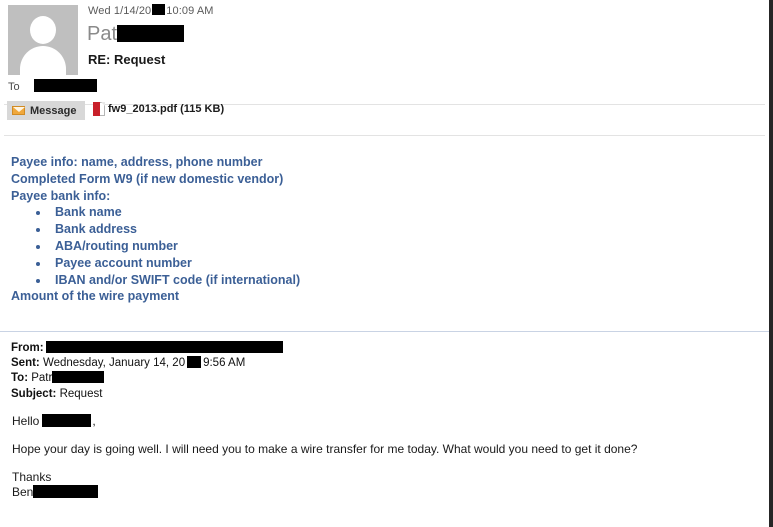  Describe the element at coordinates (96, 229) in the screenshot. I see `list-item-label: Bank address` at that location.